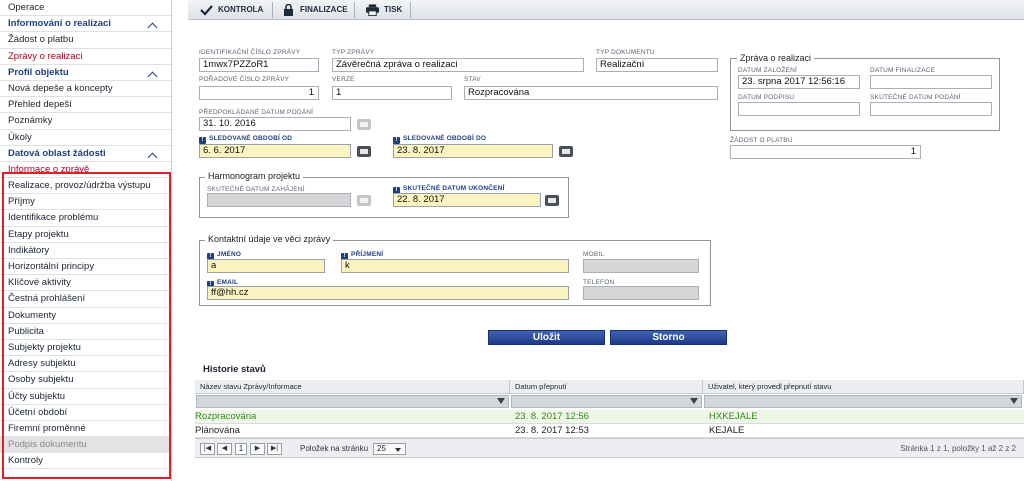  Describe the element at coordinates (931, 109) in the screenshot. I see `actual-submission-date-field` at that location.